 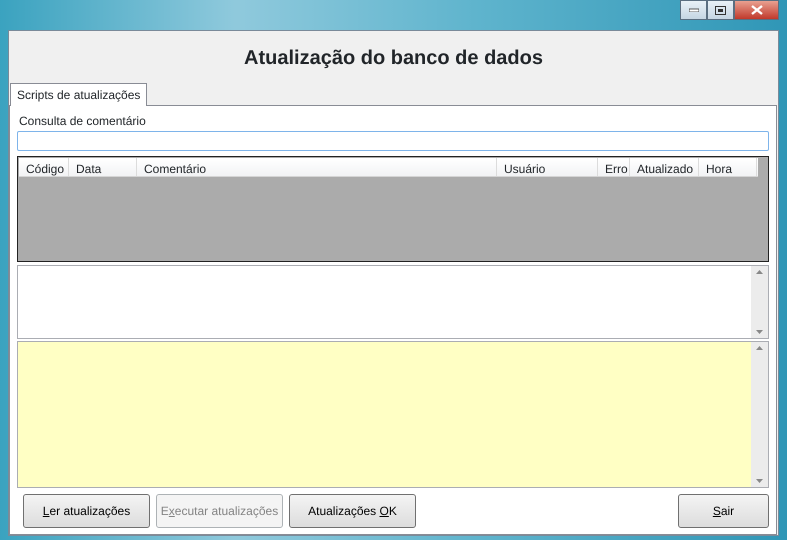 I want to click on close-icon, so click(x=756, y=10).